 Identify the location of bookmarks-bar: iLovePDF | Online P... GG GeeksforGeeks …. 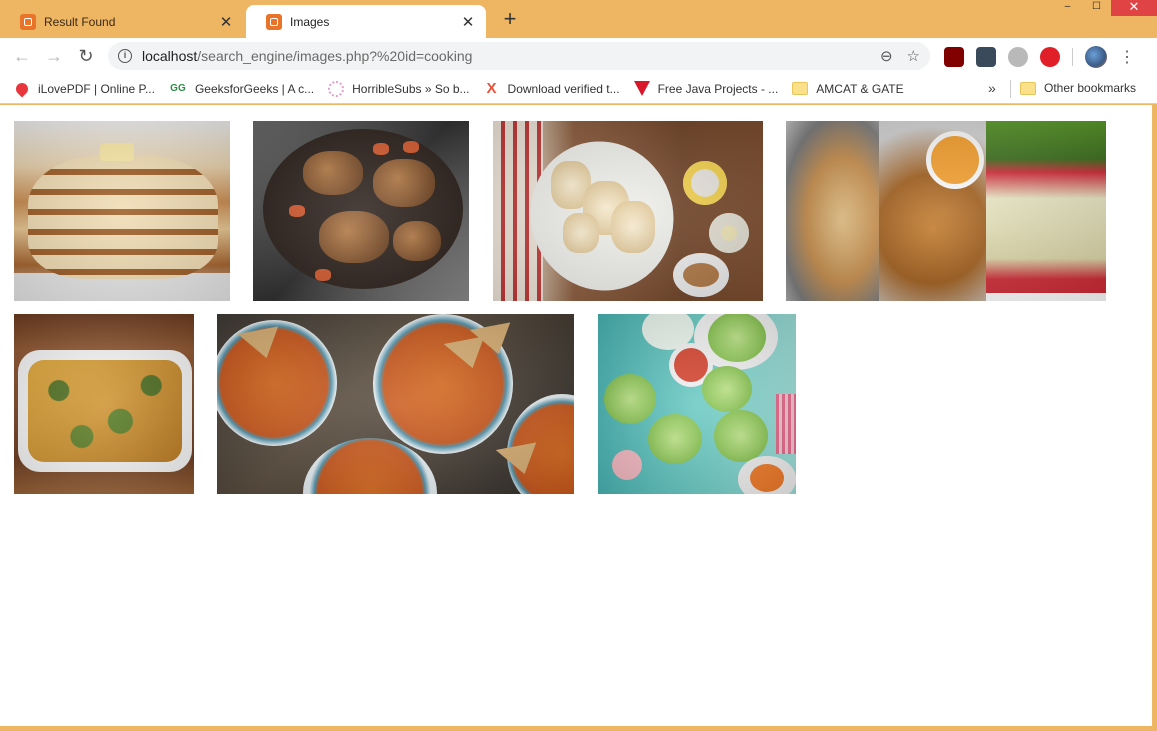
(578, 89).